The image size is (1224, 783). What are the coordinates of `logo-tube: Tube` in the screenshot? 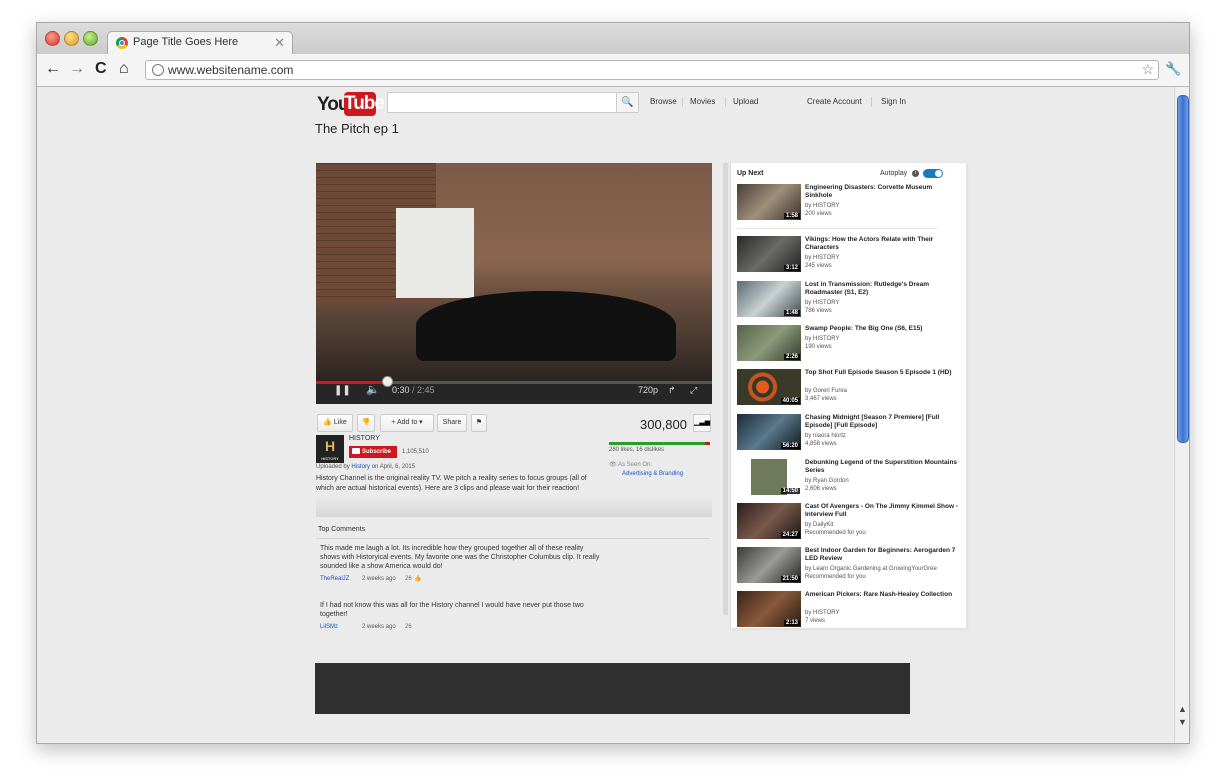 It's located at (364, 104).